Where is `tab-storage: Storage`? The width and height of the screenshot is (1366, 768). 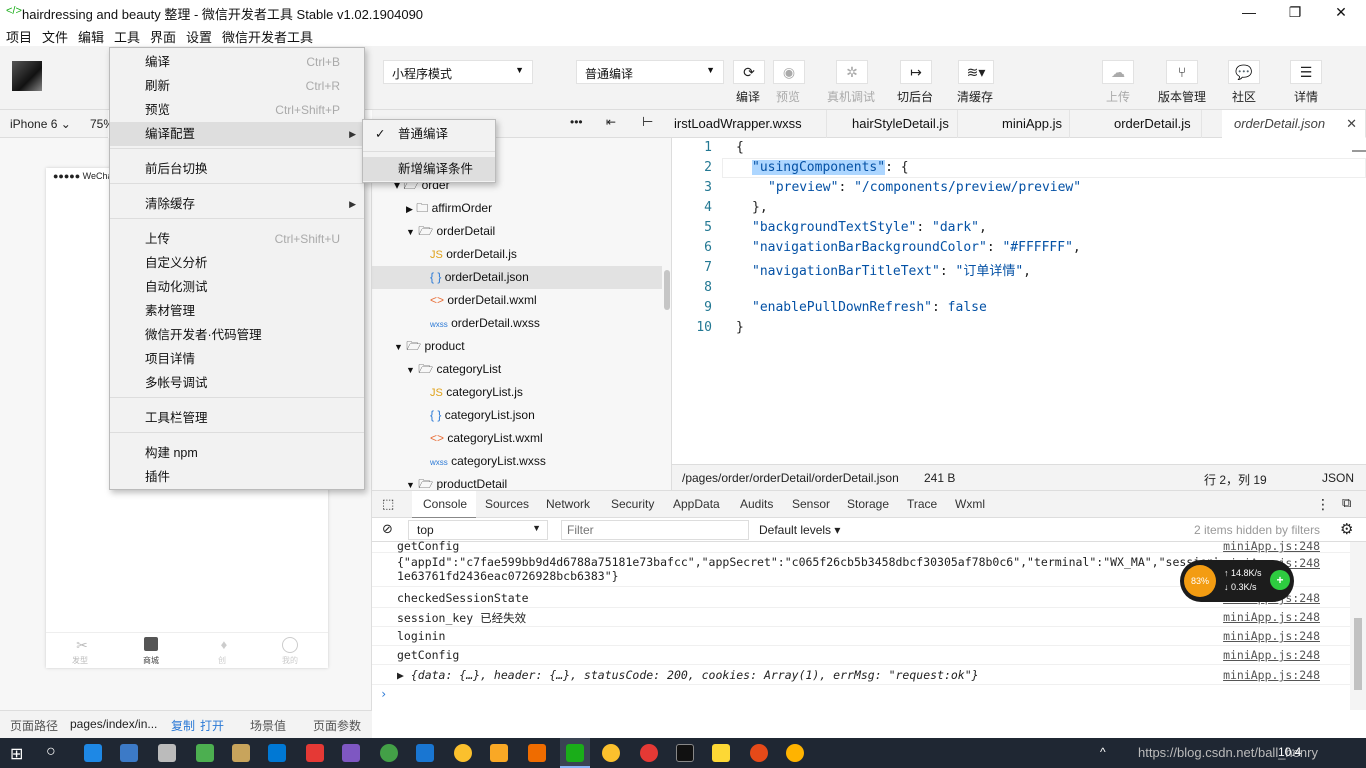 tab-storage: Storage is located at coordinates (868, 504).